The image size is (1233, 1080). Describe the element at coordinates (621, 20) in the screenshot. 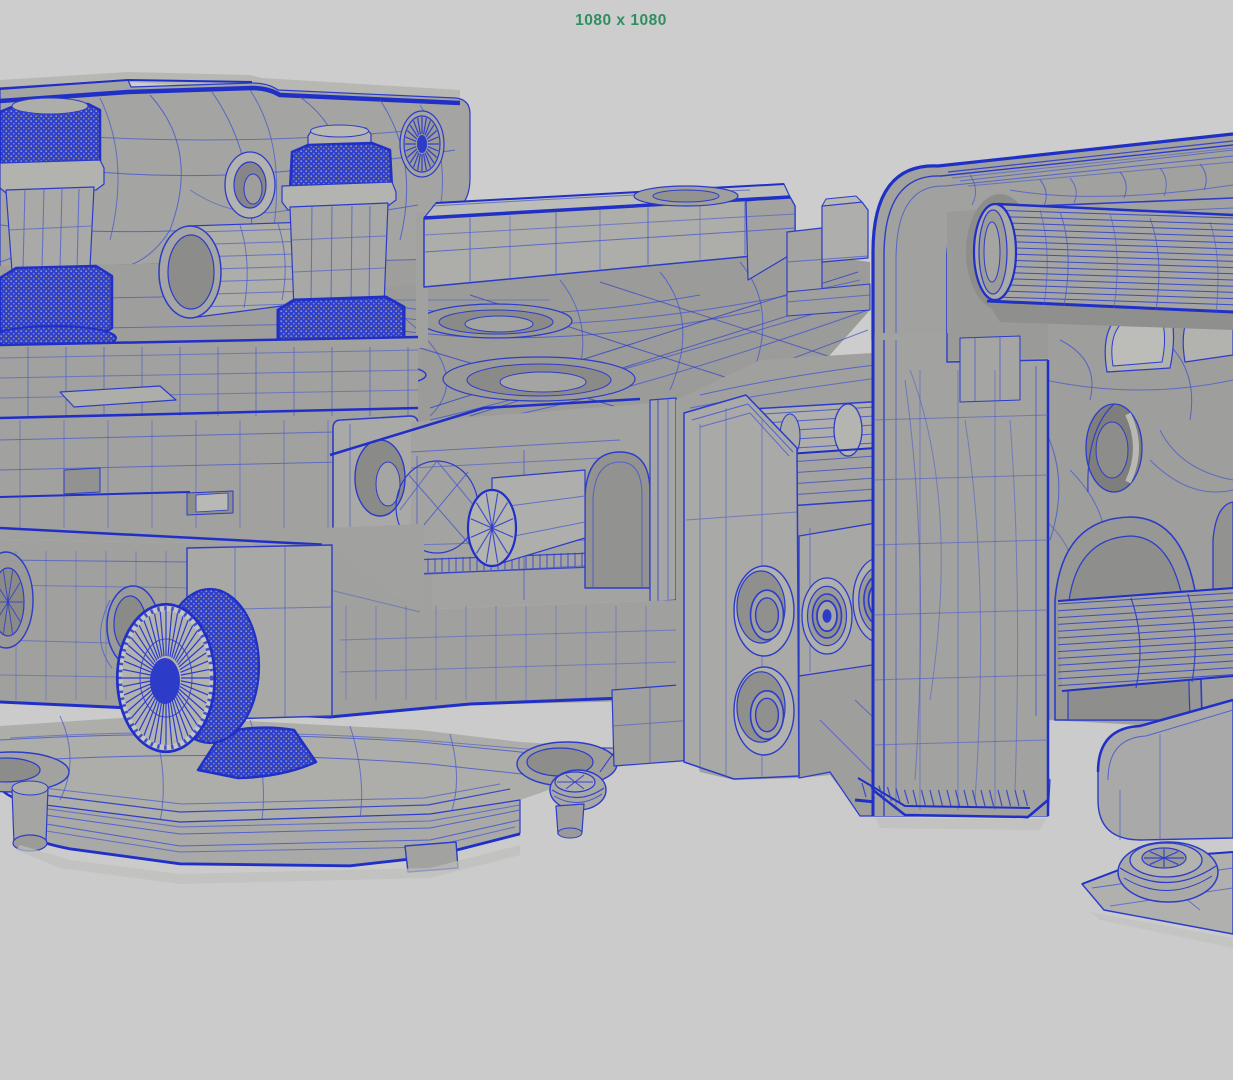

I see `svg-text: 1080 x 1080` at that location.